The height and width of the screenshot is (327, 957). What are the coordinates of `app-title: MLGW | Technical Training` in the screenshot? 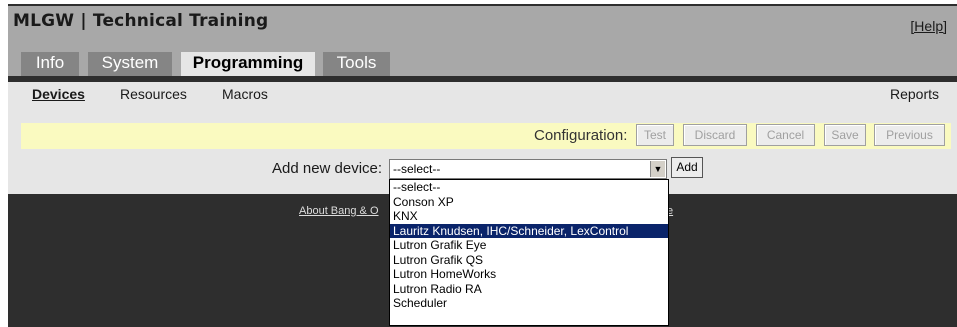 It's located at (141, 21).